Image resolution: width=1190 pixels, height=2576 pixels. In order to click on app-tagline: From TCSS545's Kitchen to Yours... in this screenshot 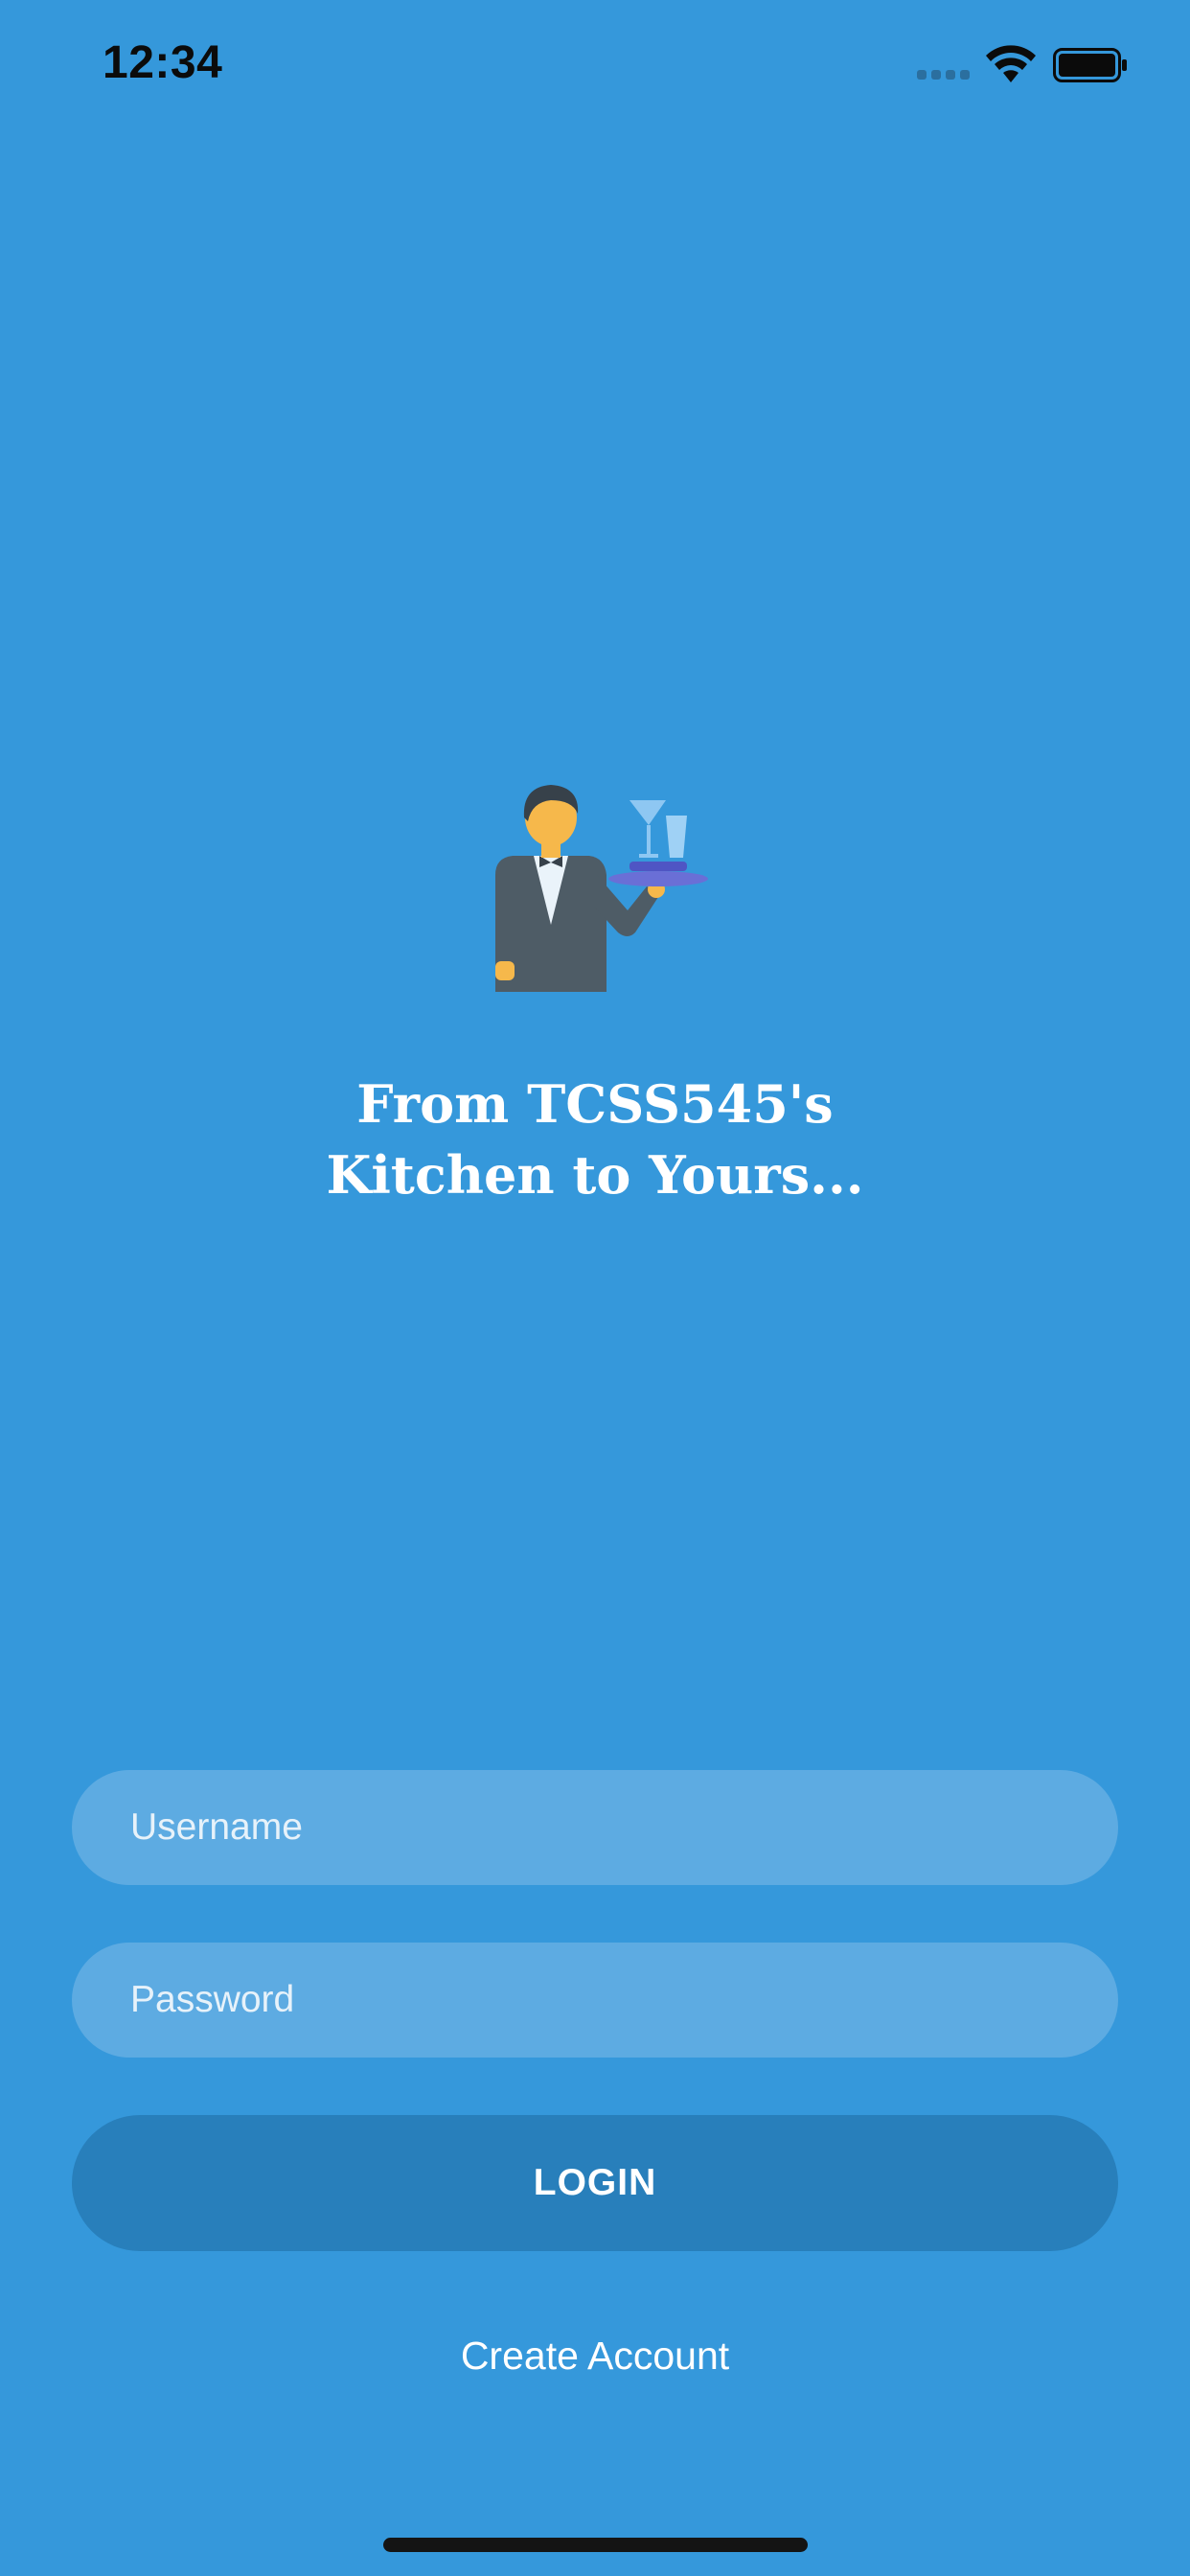, I will do `click(595, 1139)`.